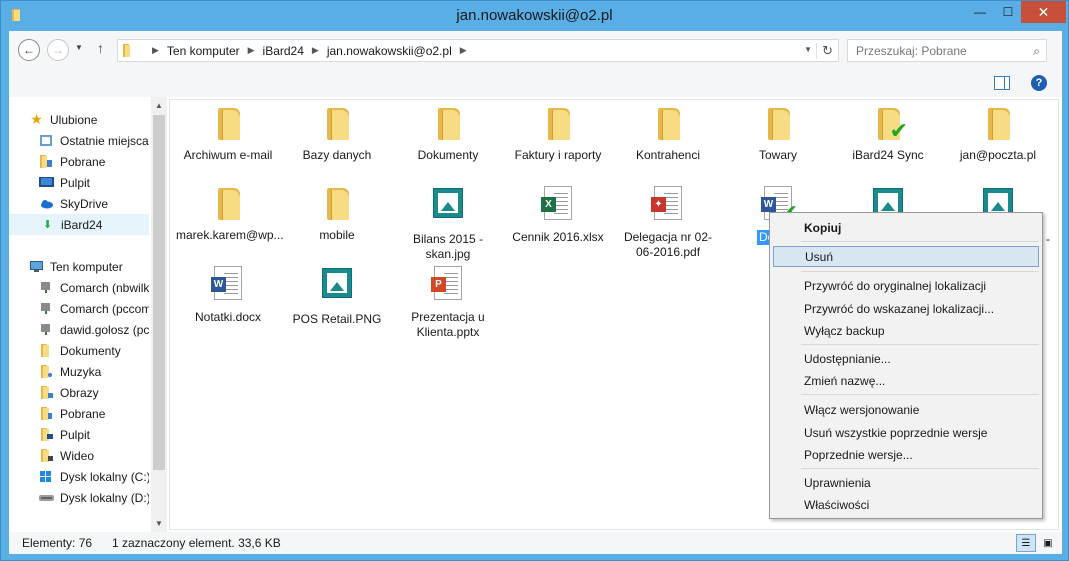 The image size is (1069, 561). I want to click on cloud-icon, so click(46, 203).